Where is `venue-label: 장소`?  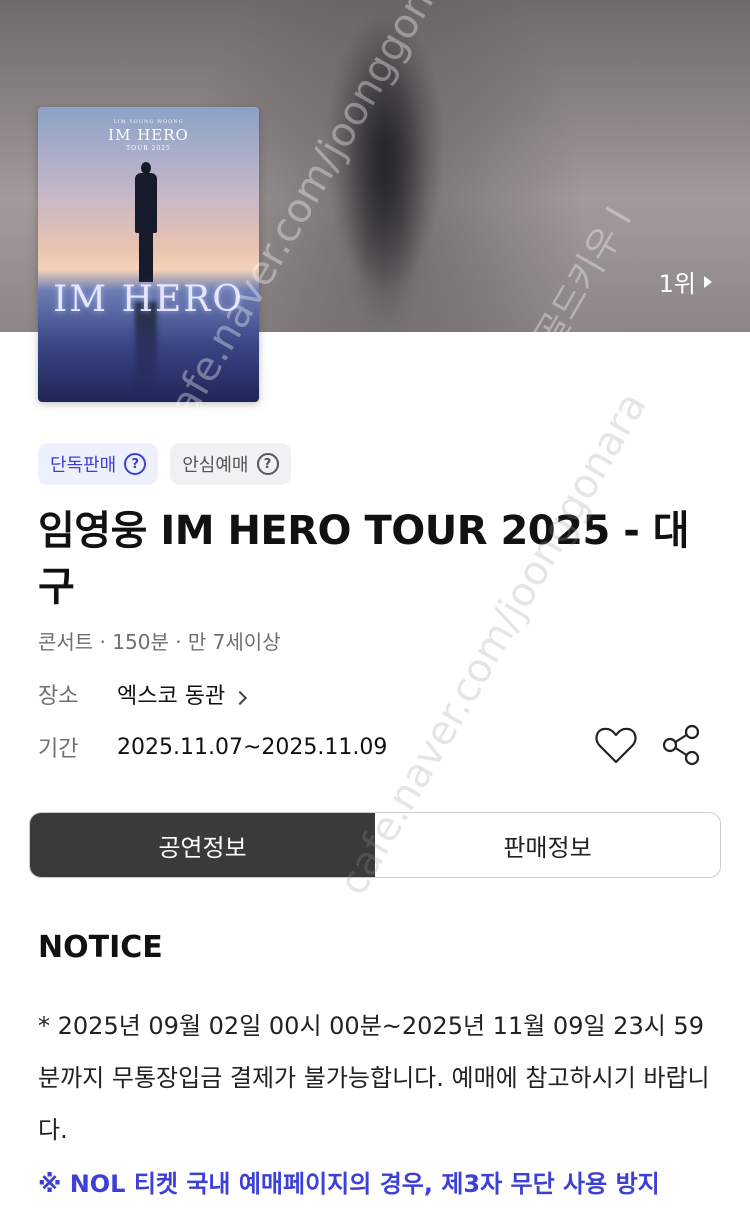 venue-label: 장소 is located at coordinates (58, 696).